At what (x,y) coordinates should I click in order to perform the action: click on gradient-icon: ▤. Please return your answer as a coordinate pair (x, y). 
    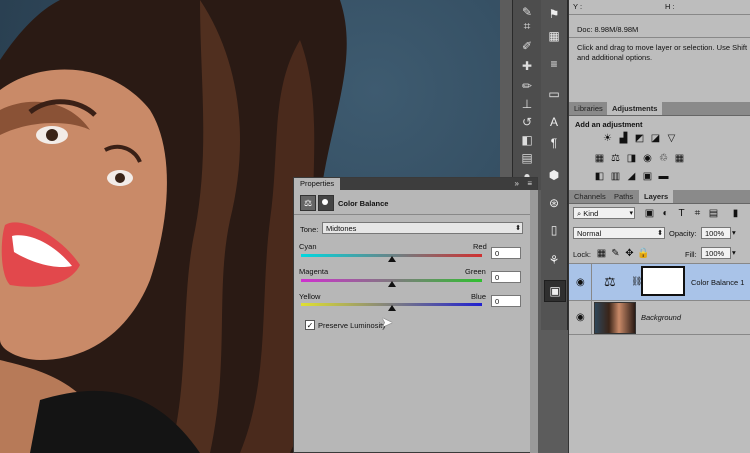
    Looking at the image, I should click on (527, 158).